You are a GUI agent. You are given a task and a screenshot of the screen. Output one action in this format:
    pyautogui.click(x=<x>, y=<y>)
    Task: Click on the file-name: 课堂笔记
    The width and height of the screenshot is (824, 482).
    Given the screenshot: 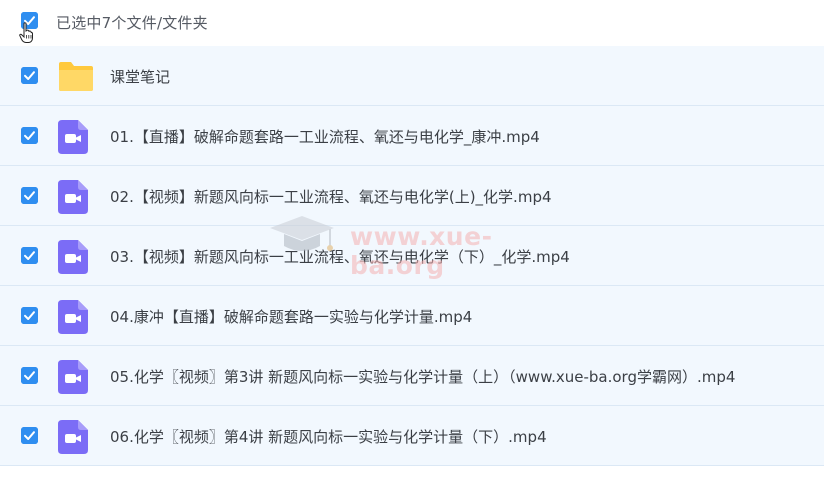 What is the action you would take?
    pyautogui.click(x=140, y=76)
    